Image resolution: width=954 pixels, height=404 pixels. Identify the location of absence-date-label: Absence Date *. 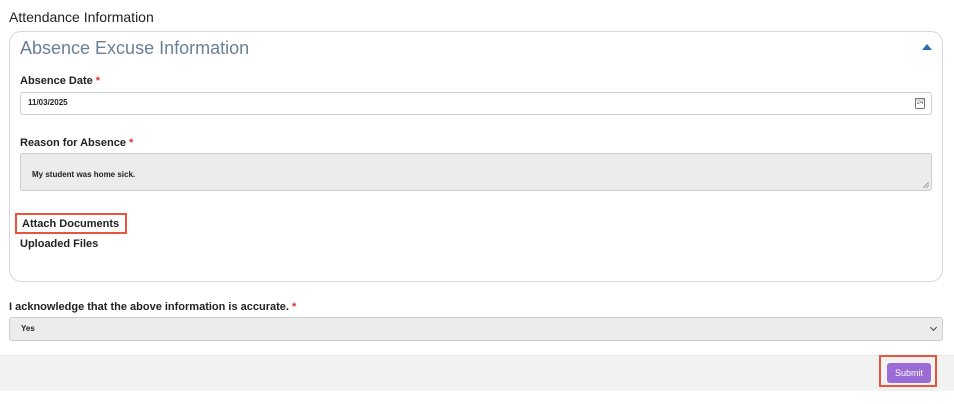
(60, 81).